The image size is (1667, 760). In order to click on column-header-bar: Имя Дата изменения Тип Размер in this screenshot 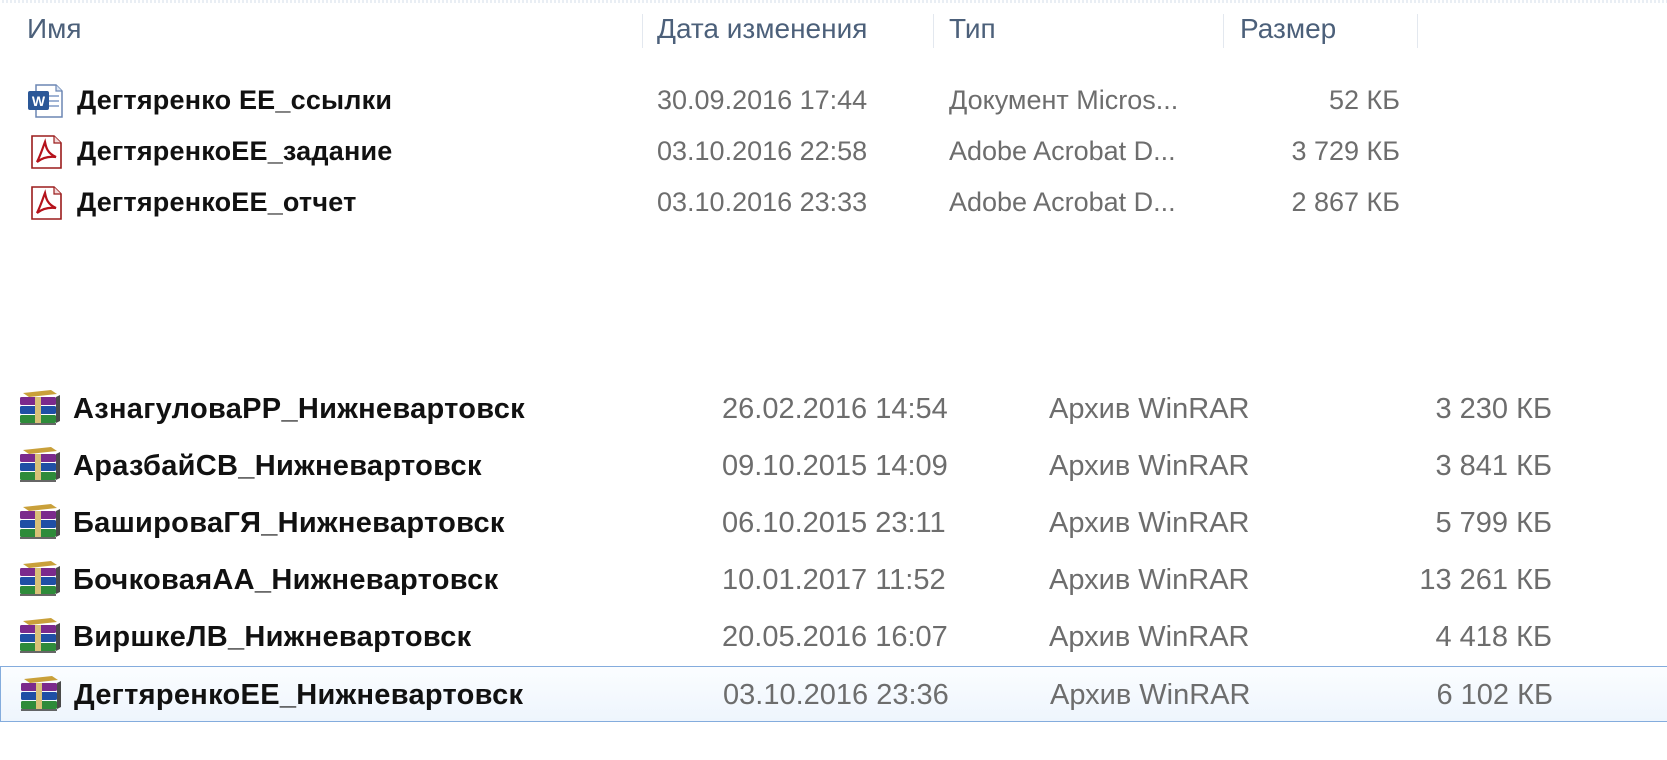, I will do `click(833, 29)`.